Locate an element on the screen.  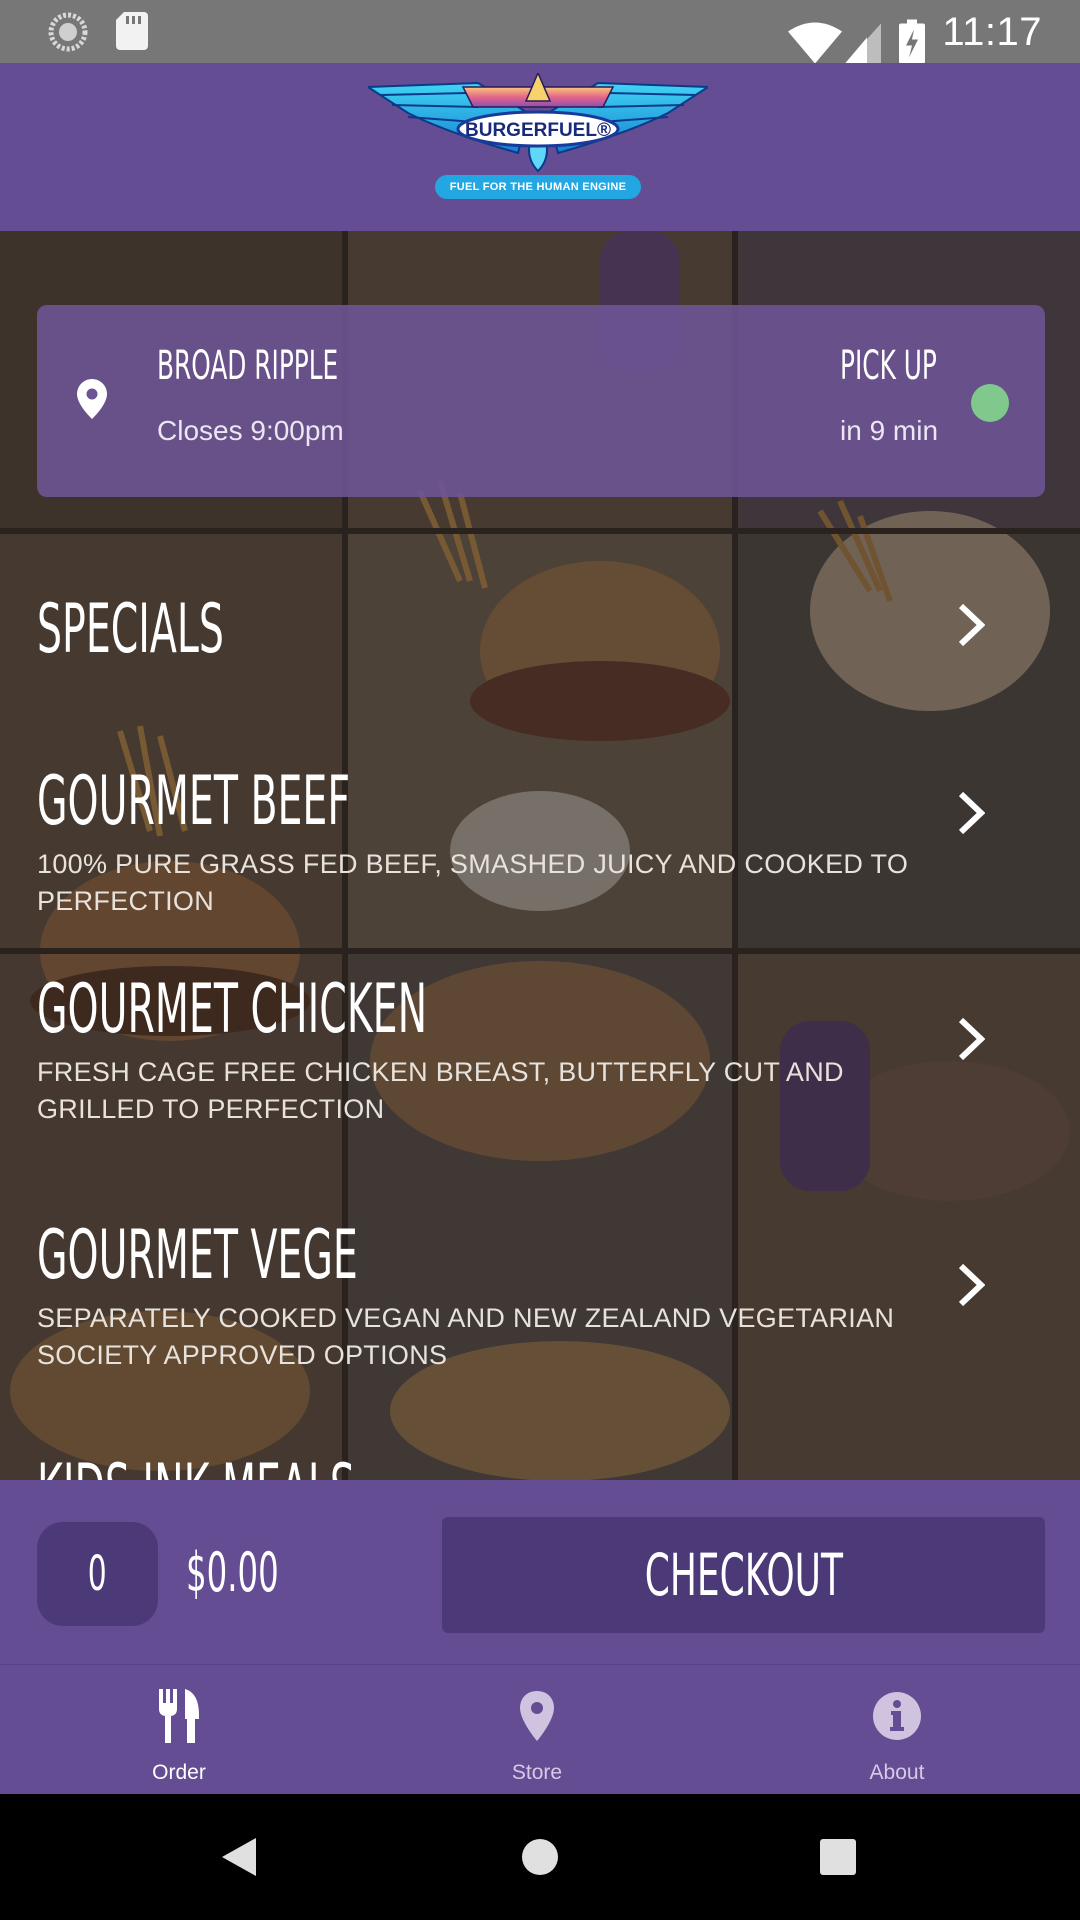
status-bar: 11:17 is located at coordinates (540, 32).